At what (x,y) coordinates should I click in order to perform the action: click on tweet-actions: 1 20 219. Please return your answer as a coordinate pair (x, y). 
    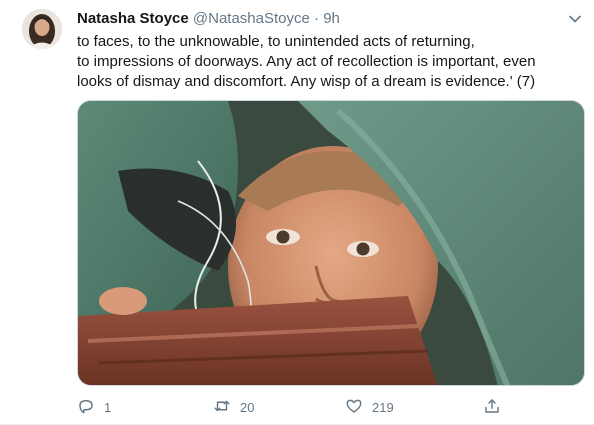
    Looking at the image, I should click on (292, 407).